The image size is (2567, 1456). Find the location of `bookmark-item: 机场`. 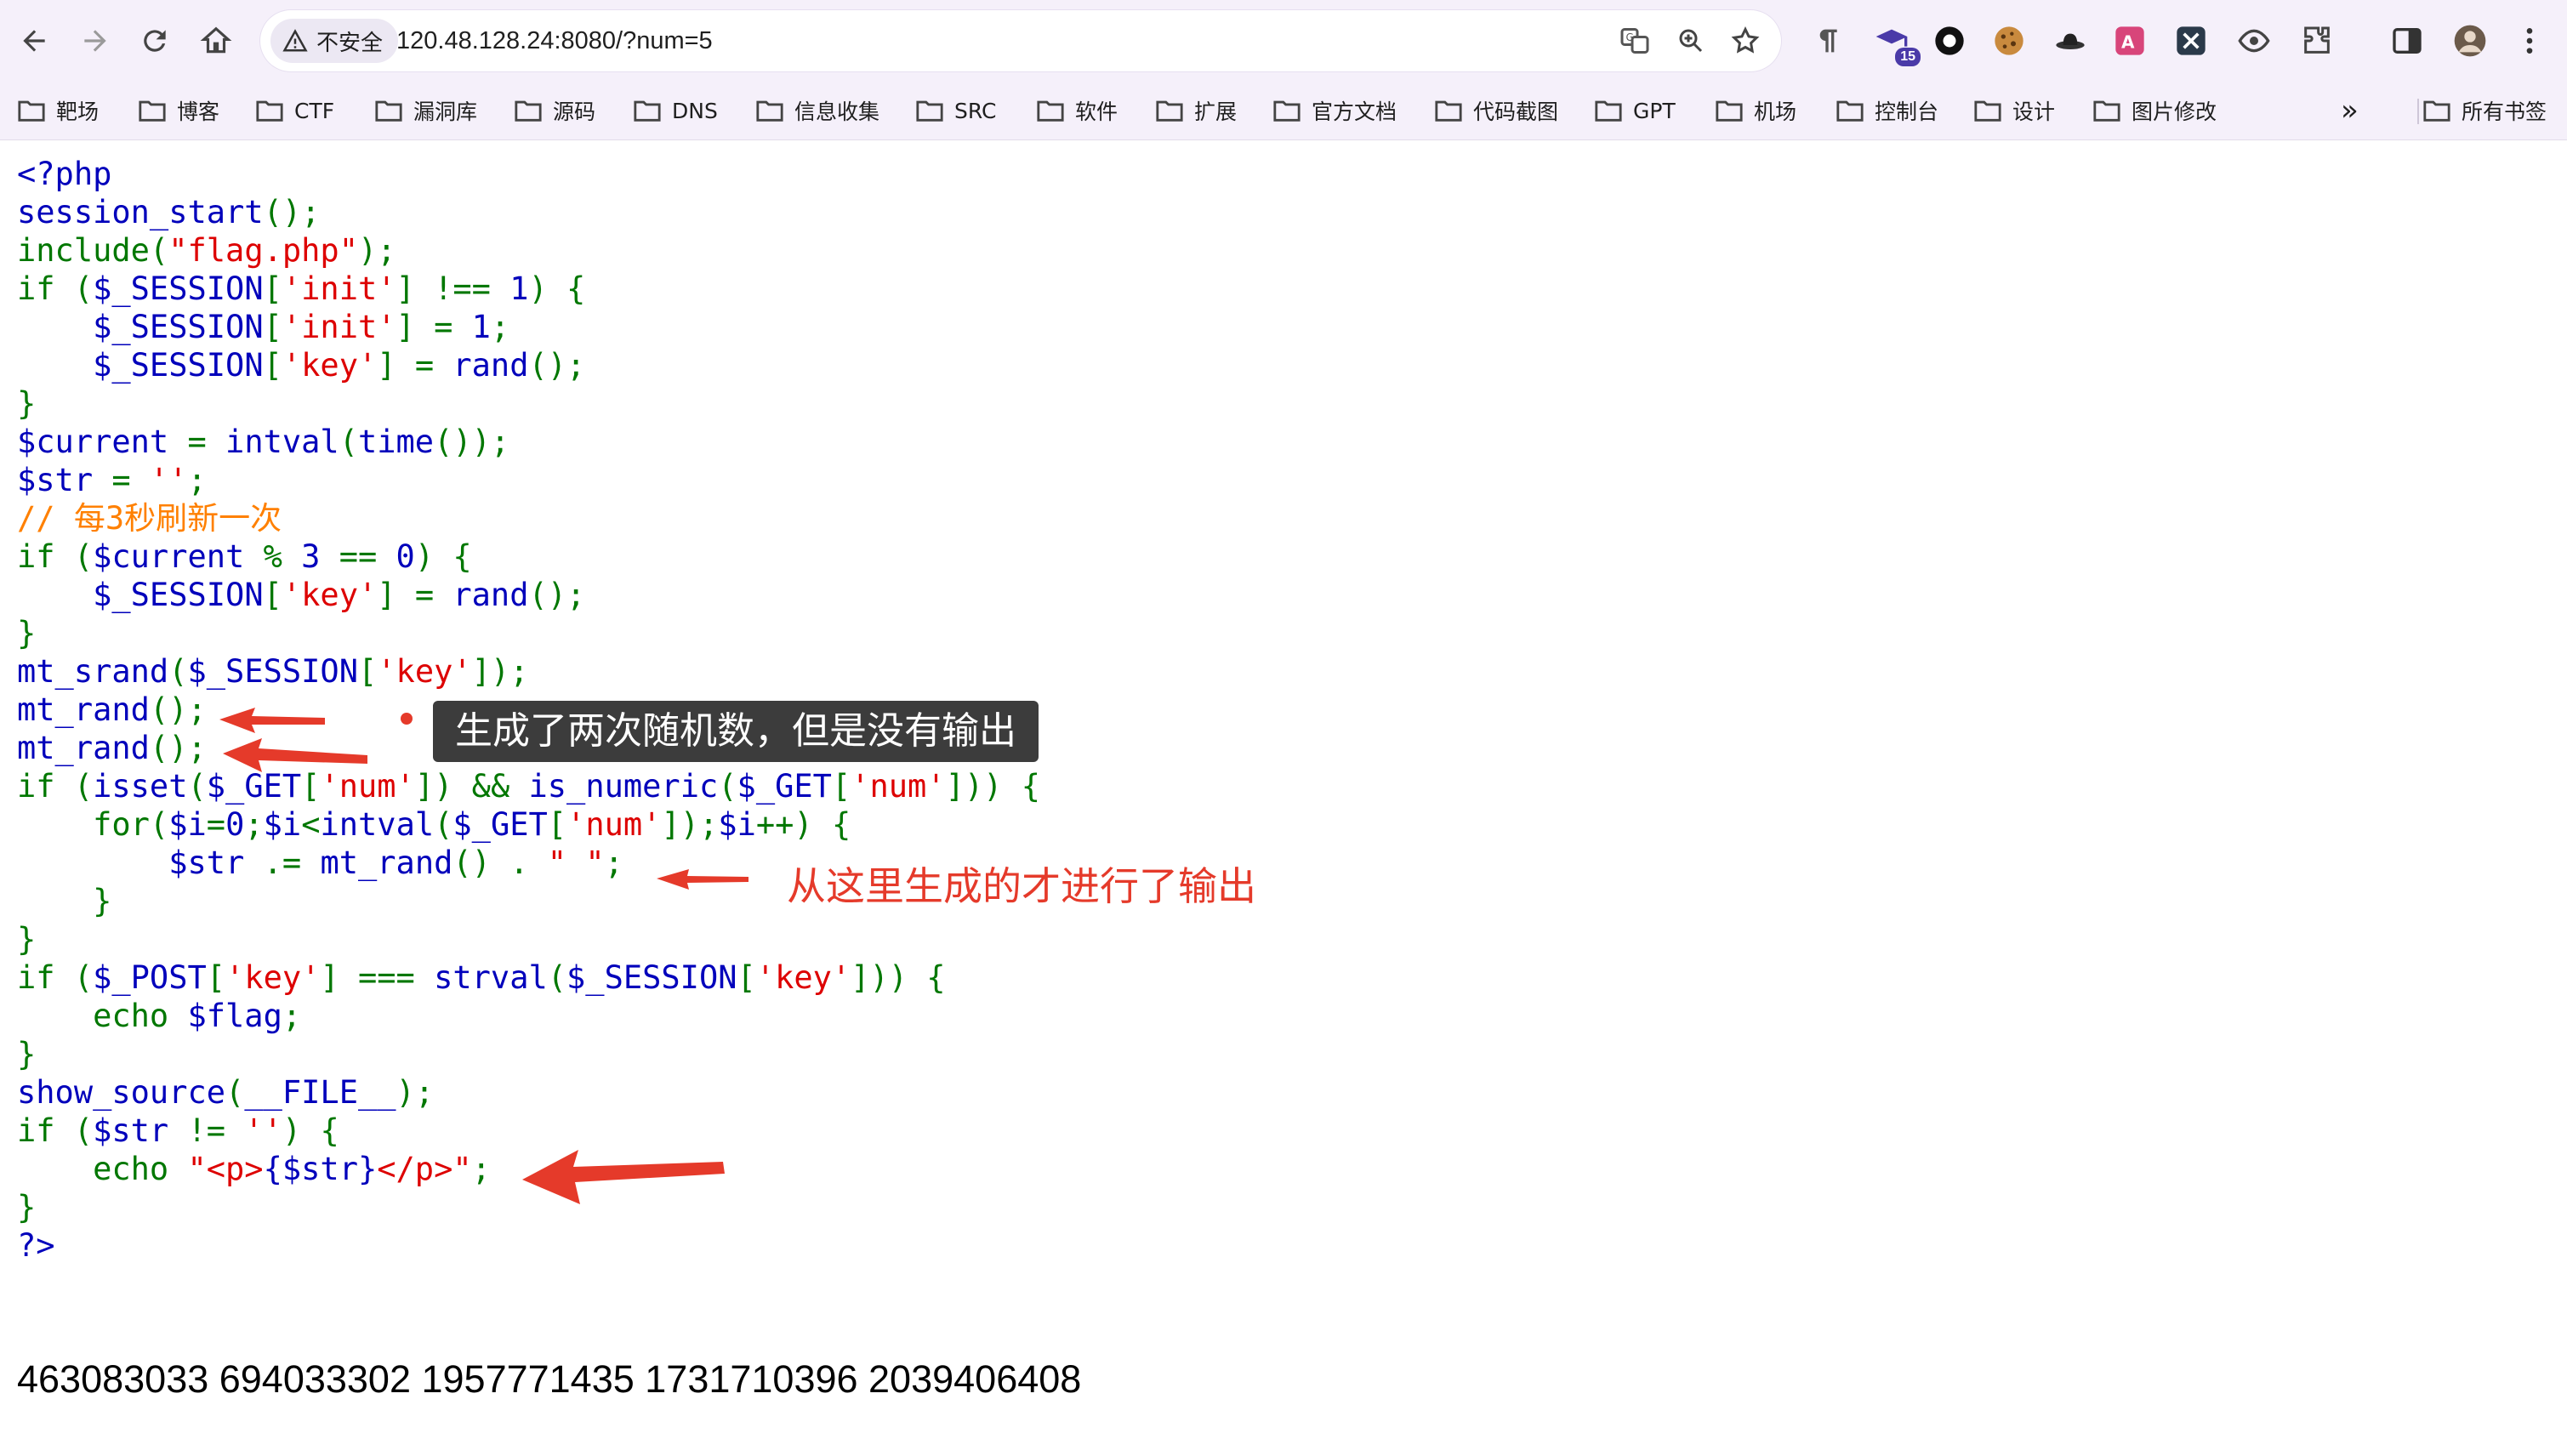

bookmark-item: 机场 is located at coordinates (1756, 111).